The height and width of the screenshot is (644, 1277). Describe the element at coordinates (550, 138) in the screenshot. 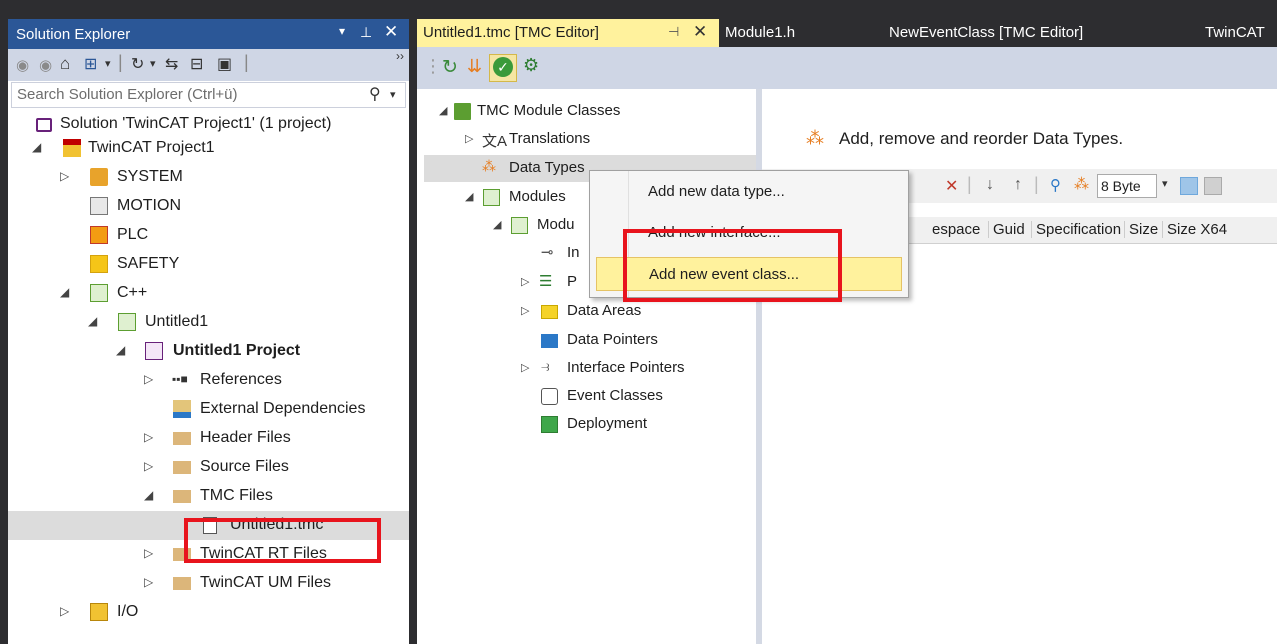

I see `tree-label: Translations` at that location.